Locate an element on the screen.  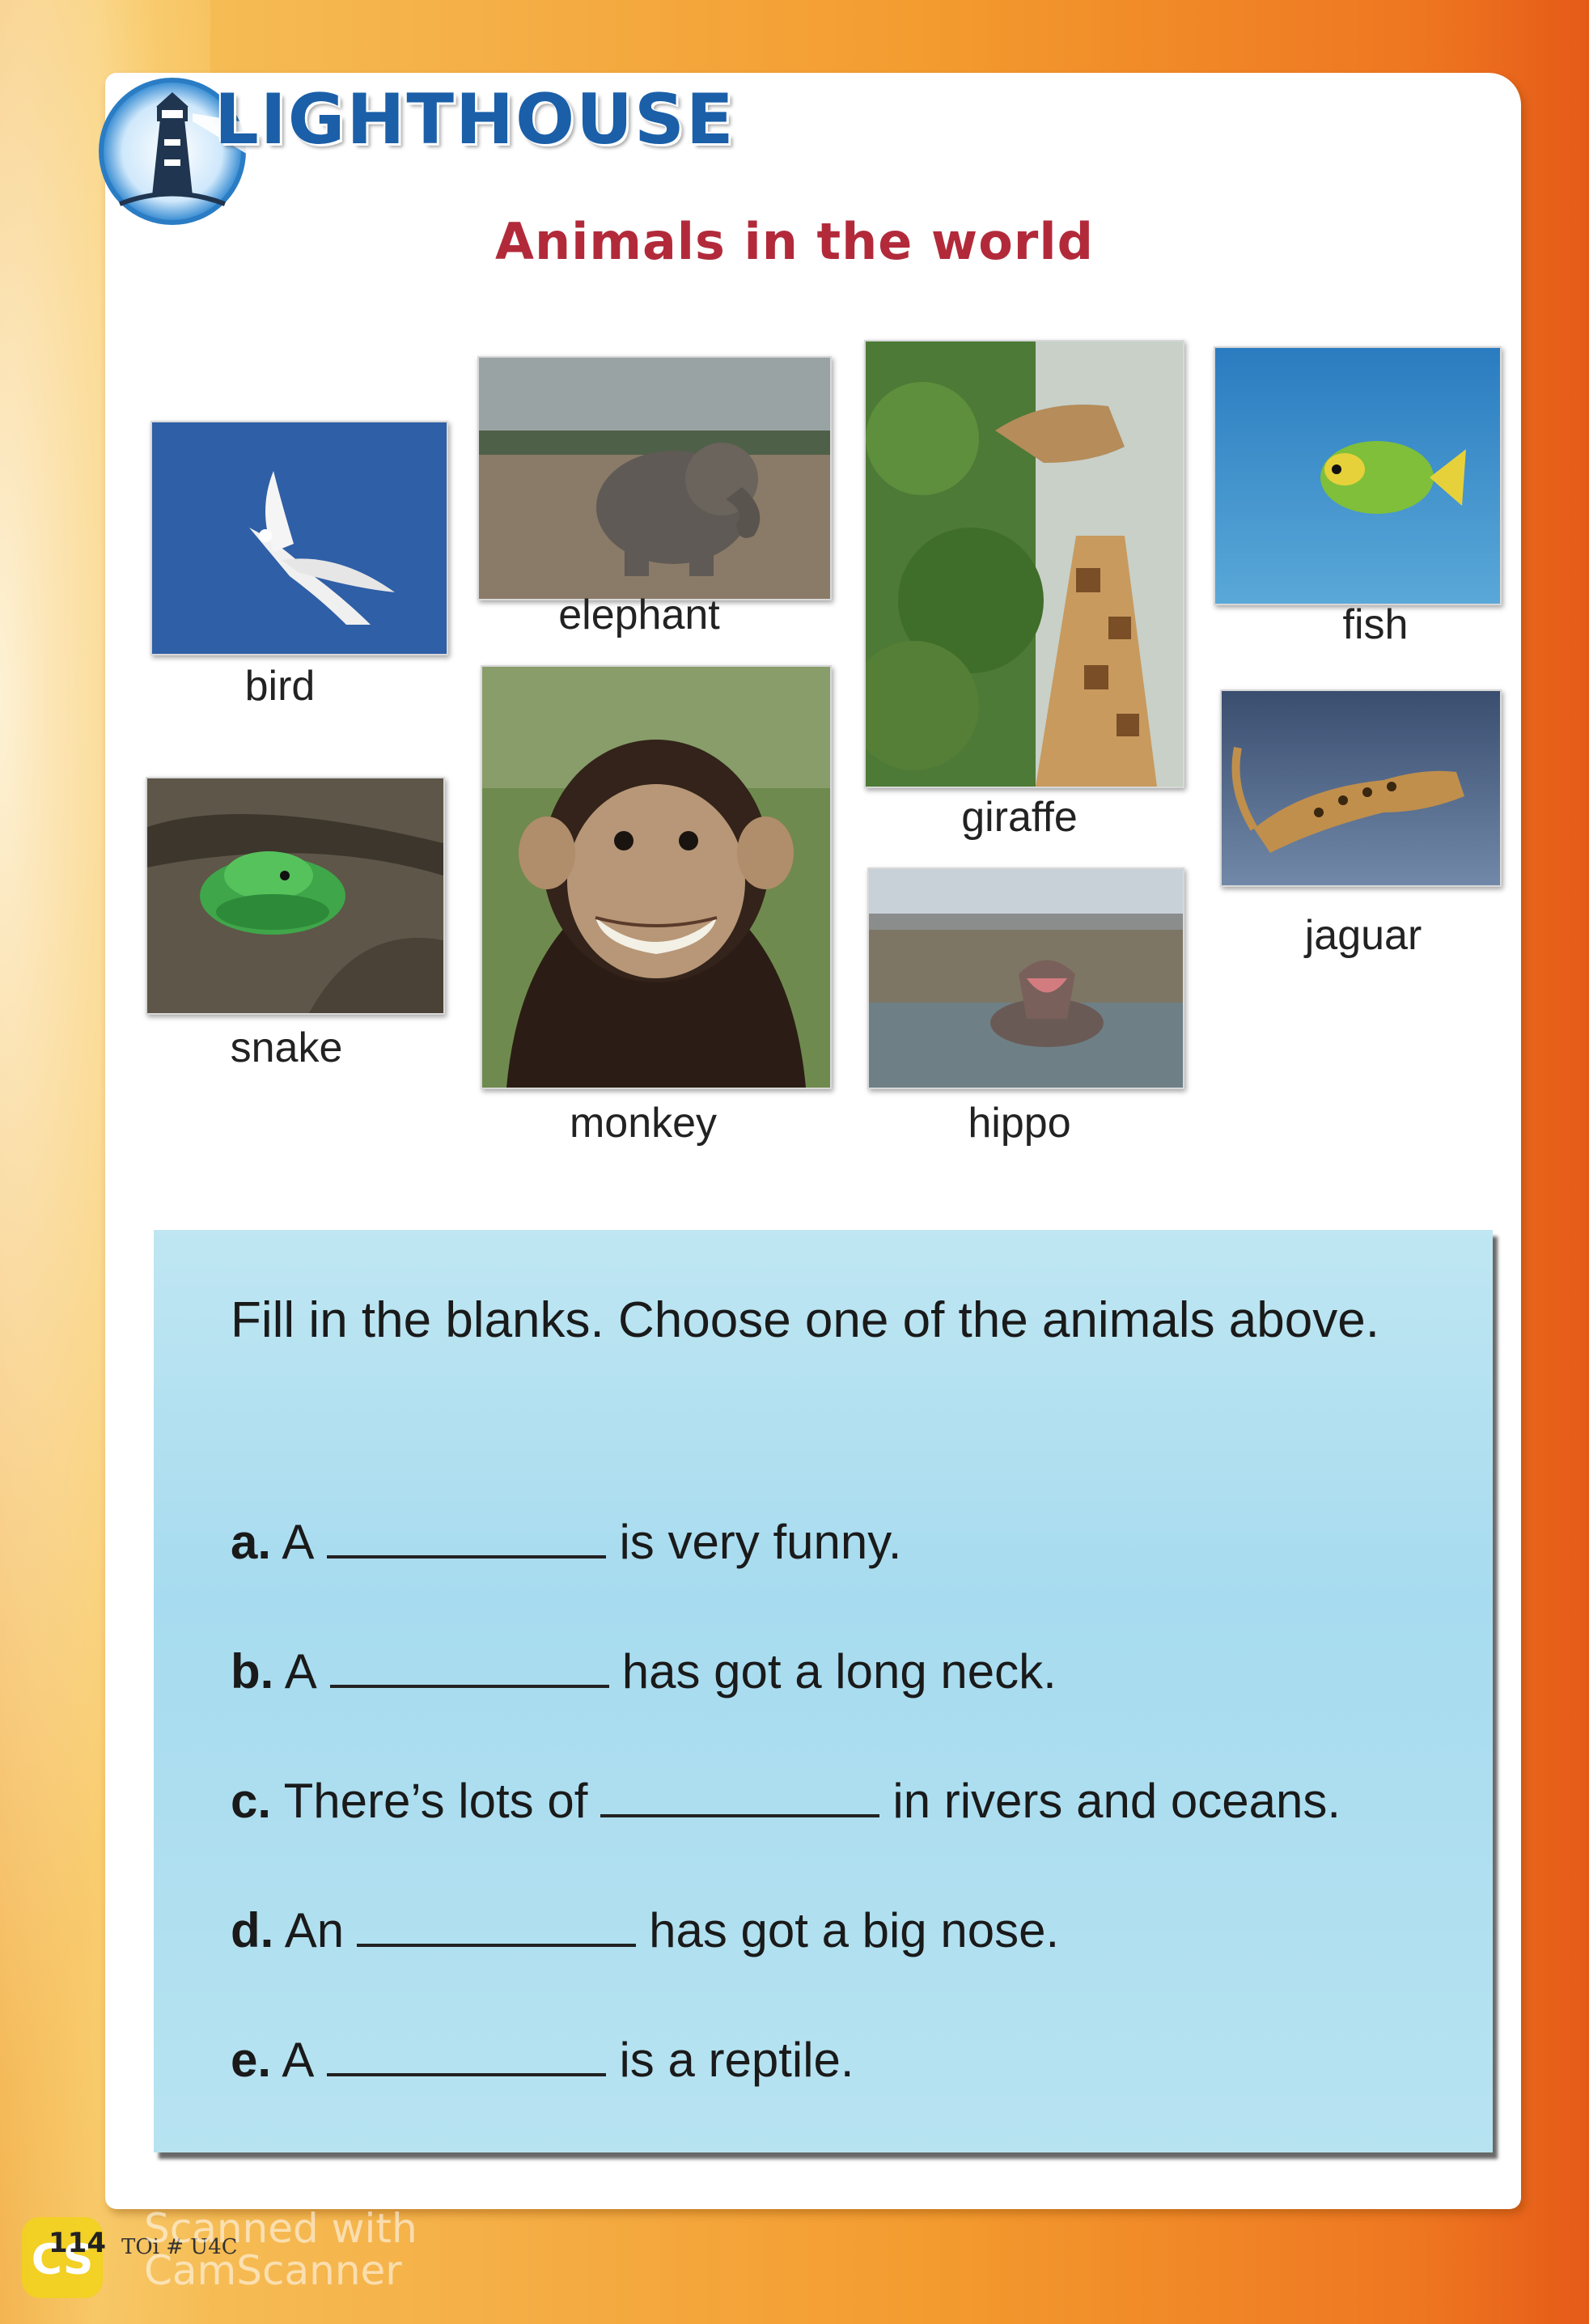
exercise-item-a: a. Ais very funny. is located at coordinates (566, 1541).